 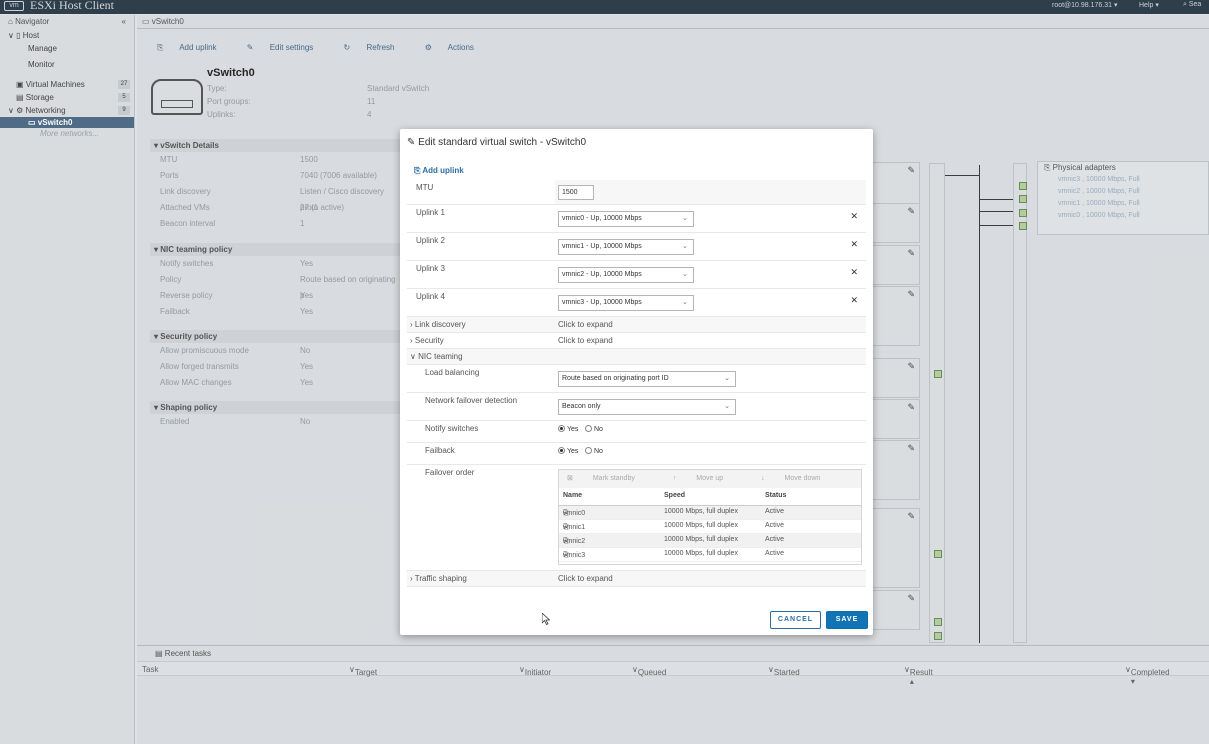 What do you see at coordinates (1123, 180) in the screenshot?
I see `physical-adapter-item: vmnic3 , 10000 Mbps, Full` at bounding box center [1123, 180].